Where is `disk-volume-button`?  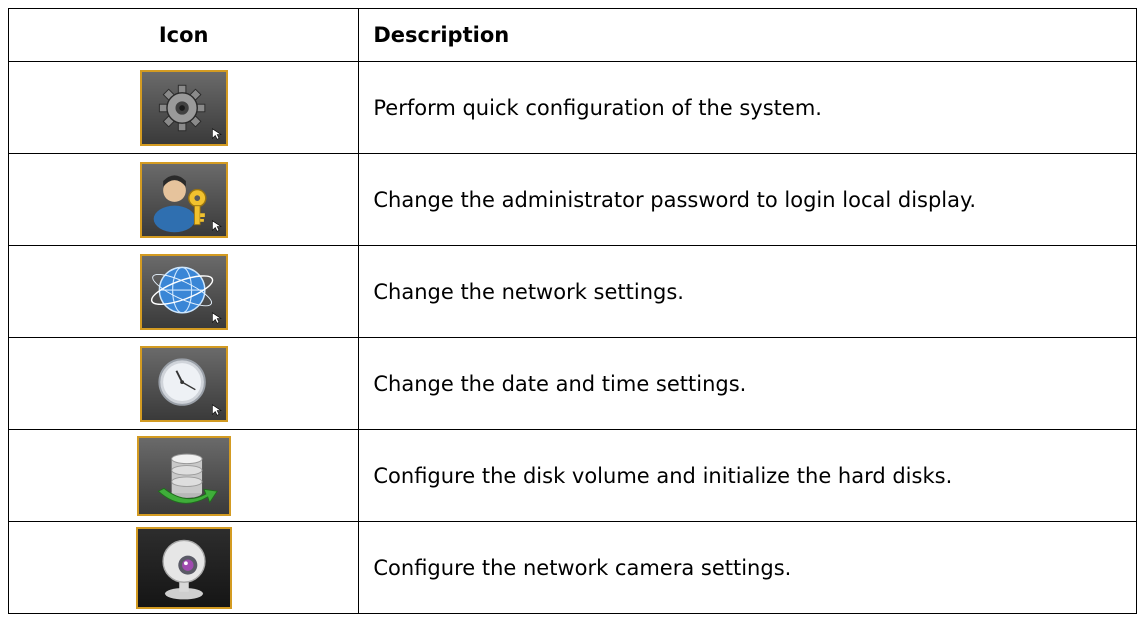
disk-volume-button is located at coordinates (183, 475).